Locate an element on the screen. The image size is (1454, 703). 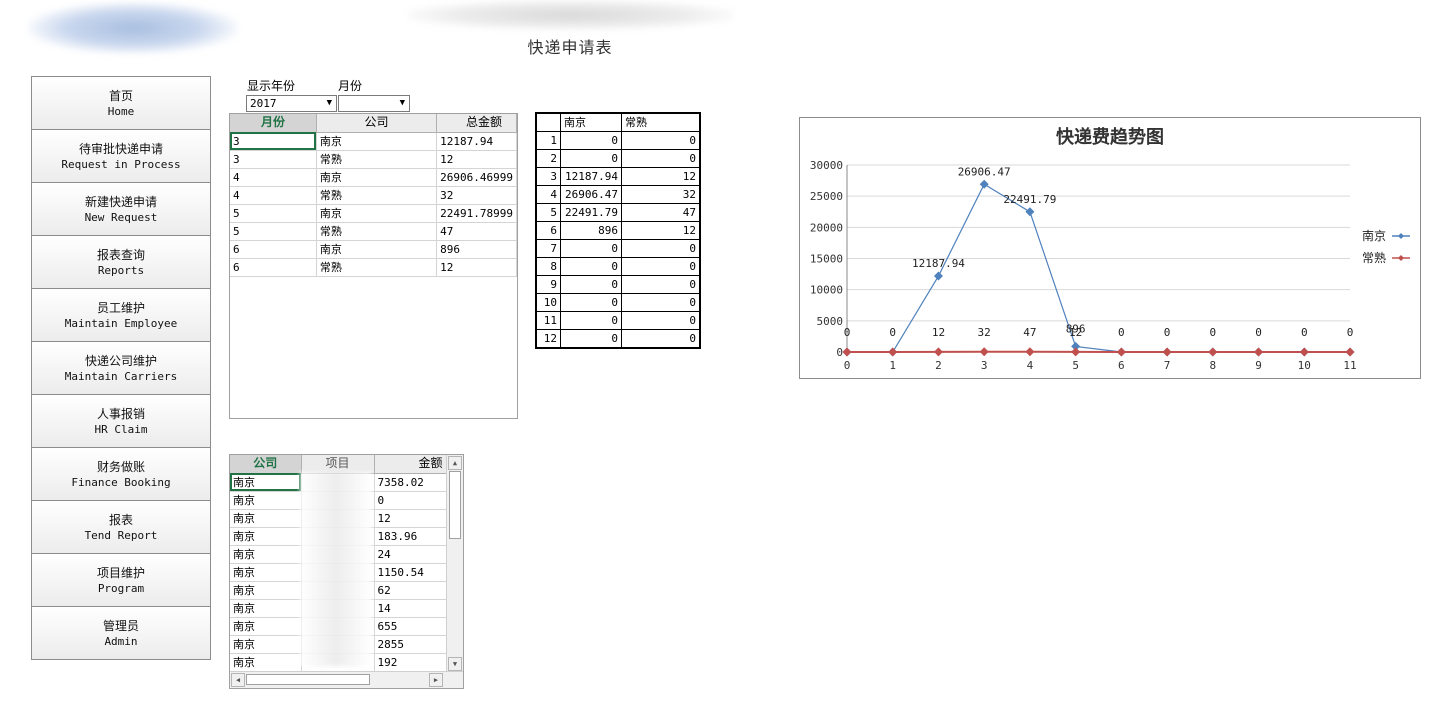
y-tick-label: 20000 is located at coordinates (826, 227).